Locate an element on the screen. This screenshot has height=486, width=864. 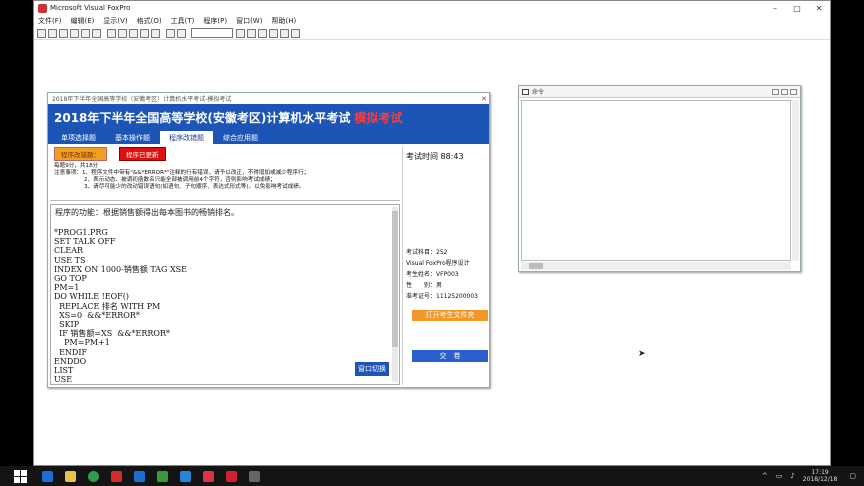
form-wizard-icon is located at coordinates (262, 33).